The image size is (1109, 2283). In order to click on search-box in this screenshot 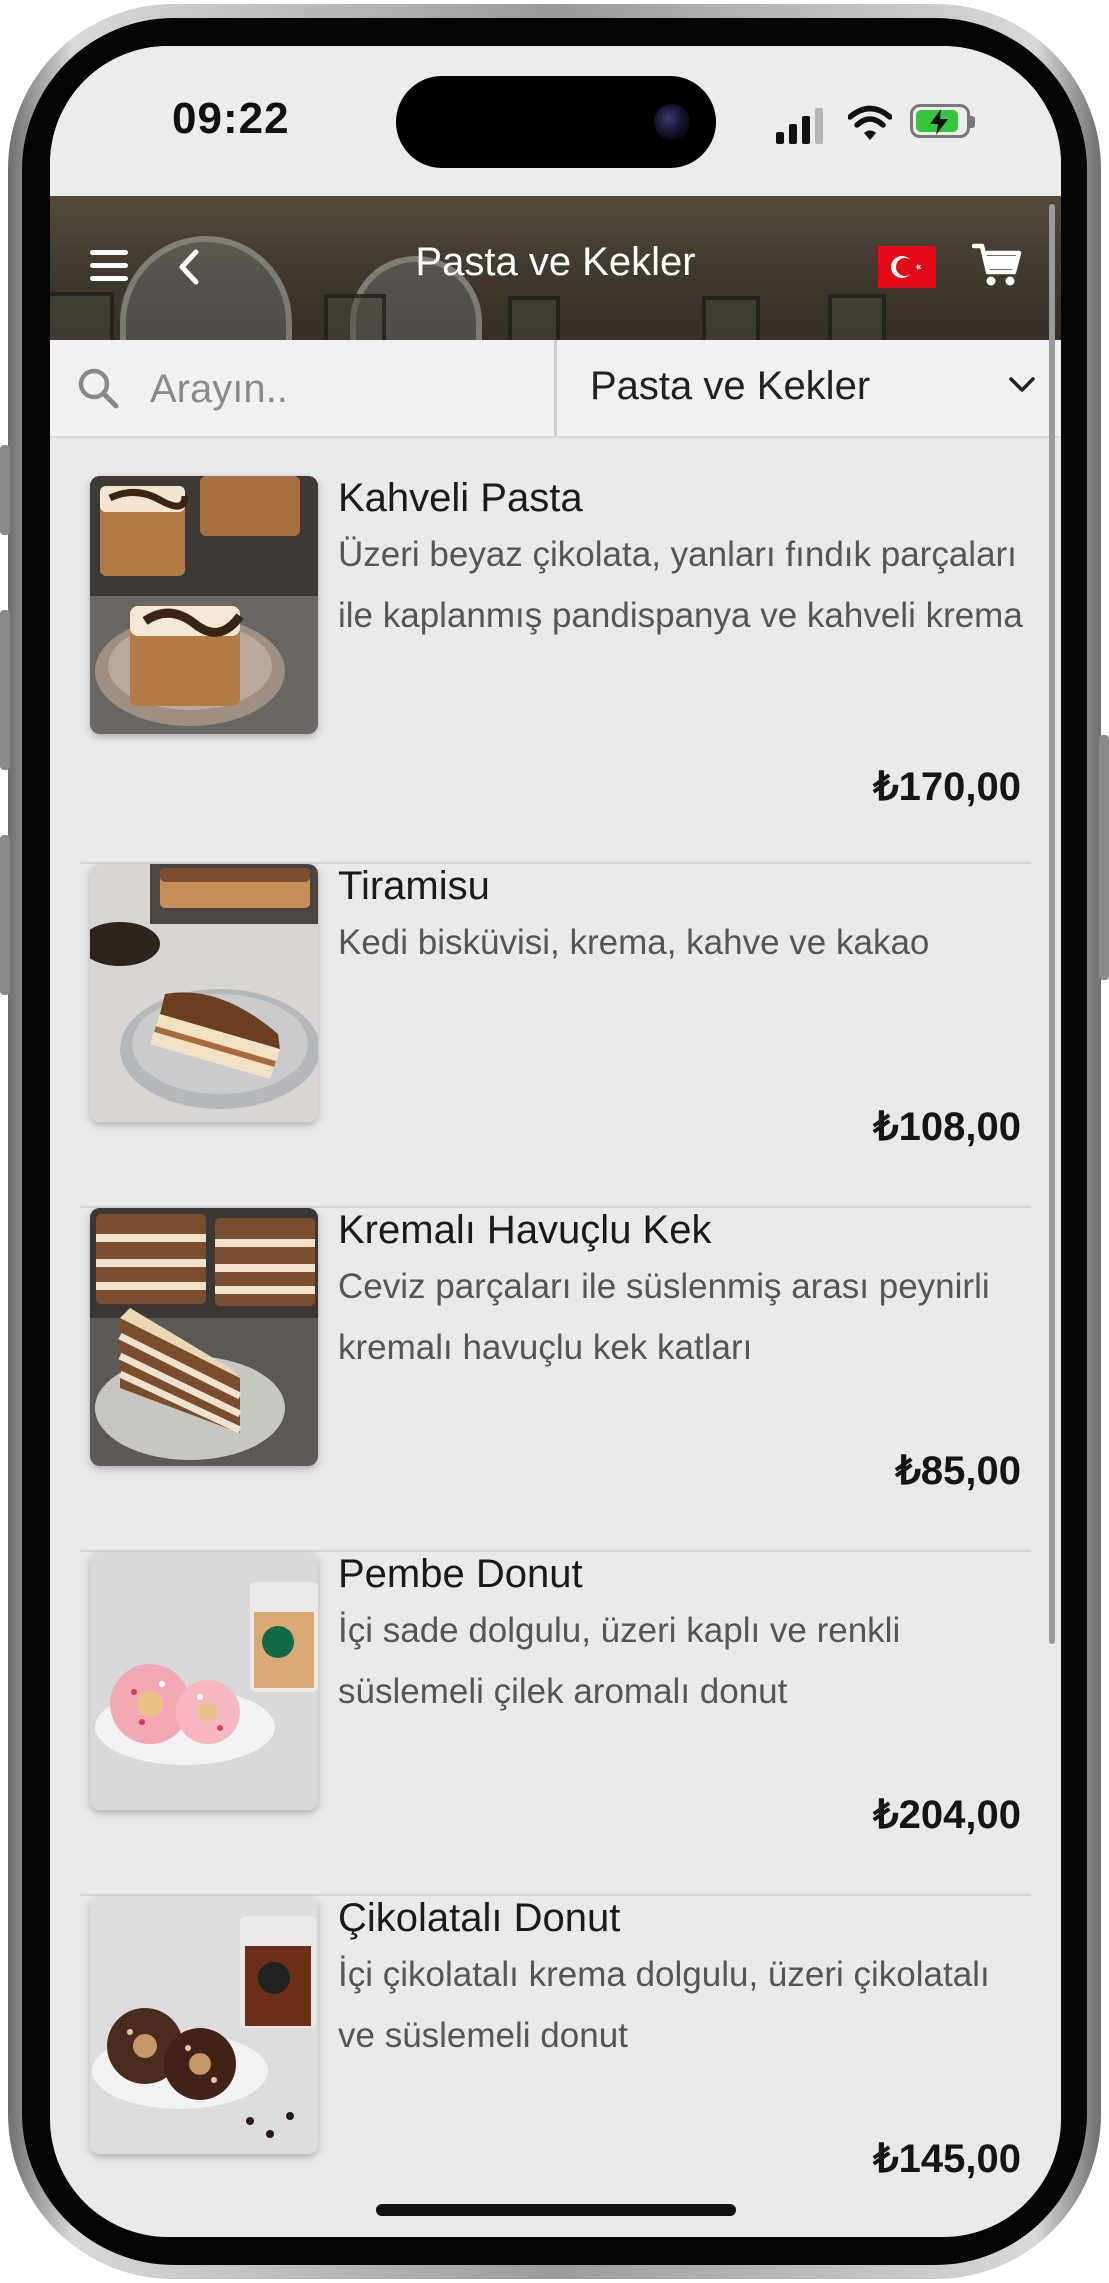, I will do `click(303, 388)`.